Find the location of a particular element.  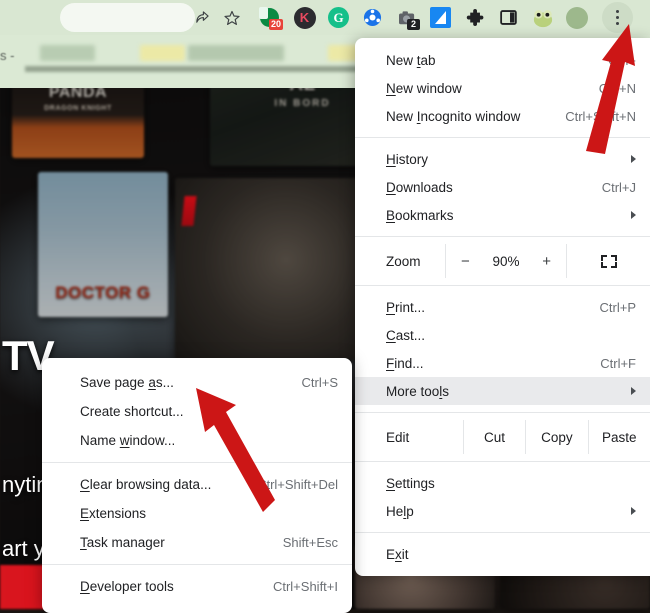

menu-item-accelerator: Ctrl+S is located at coordinates (319, 382).